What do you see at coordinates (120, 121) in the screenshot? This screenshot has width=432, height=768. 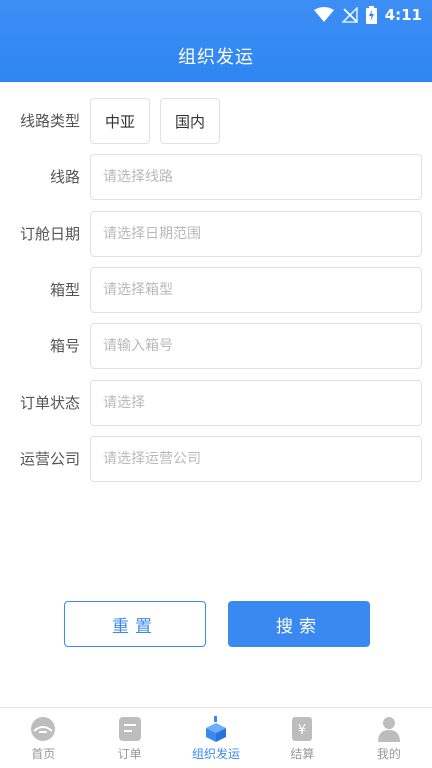 I see `route-type-option-central-asia: 中亚` at bounding box center [120, 121].